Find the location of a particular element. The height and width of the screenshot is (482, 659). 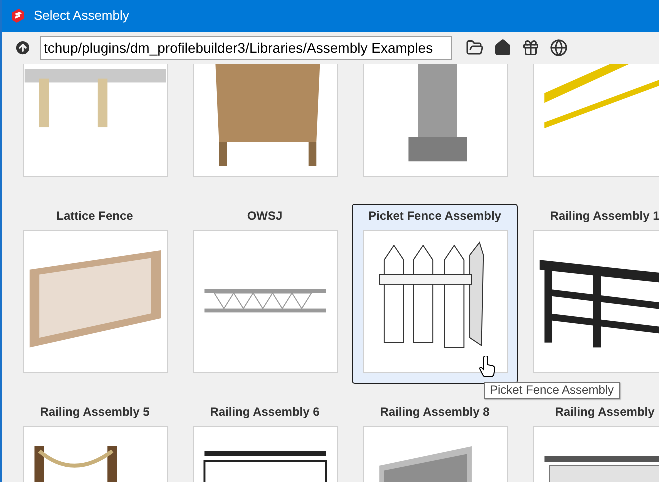

item-card: OWSJ is located at coordinates (265, 294).